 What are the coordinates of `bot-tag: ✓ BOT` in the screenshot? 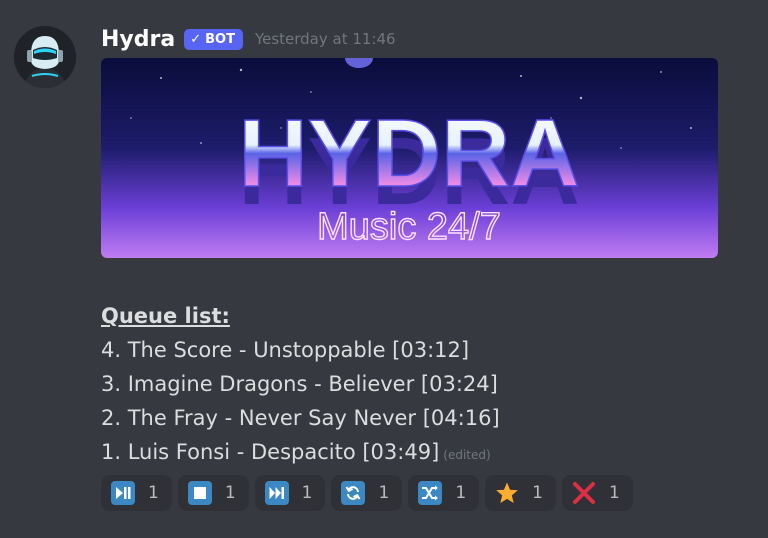 It's located at (213, 39).